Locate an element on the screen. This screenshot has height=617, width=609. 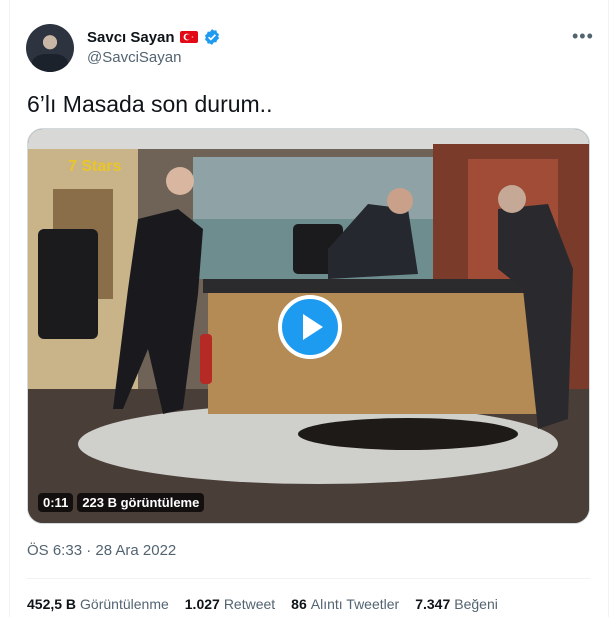
more-options-icon: ••• is located at coordinates (583, 36).